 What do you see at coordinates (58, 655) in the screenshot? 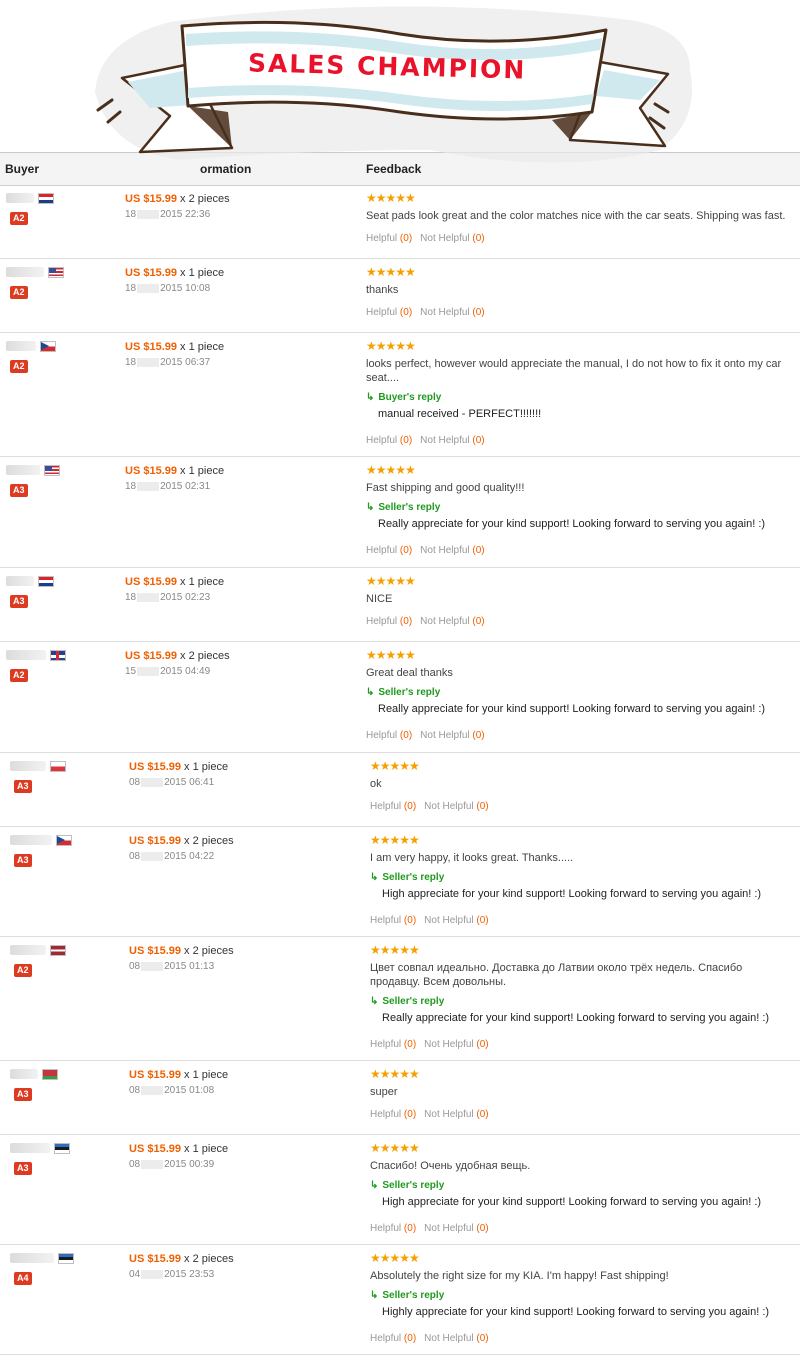
I see `uk-flag` at bounding box center [58, 655].